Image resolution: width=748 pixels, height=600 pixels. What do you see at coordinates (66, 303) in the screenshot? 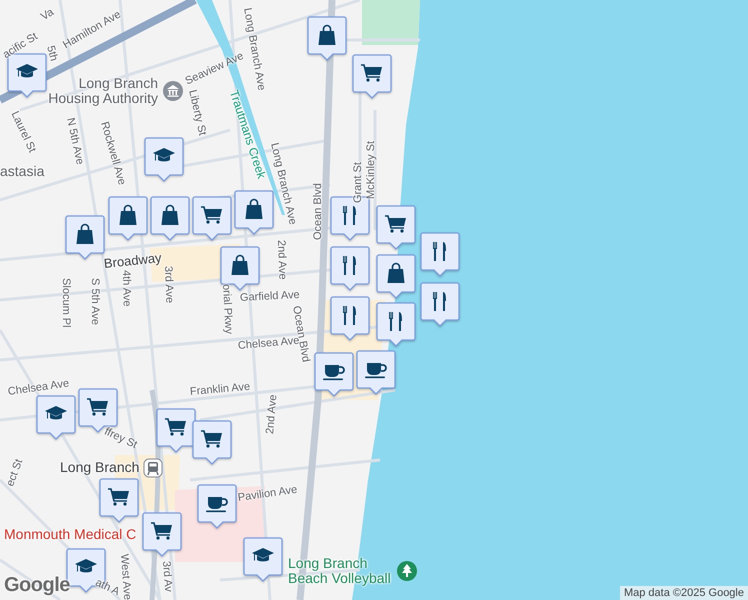
I see `street-label: Slocum Pl` at bounding box center [66, 303].